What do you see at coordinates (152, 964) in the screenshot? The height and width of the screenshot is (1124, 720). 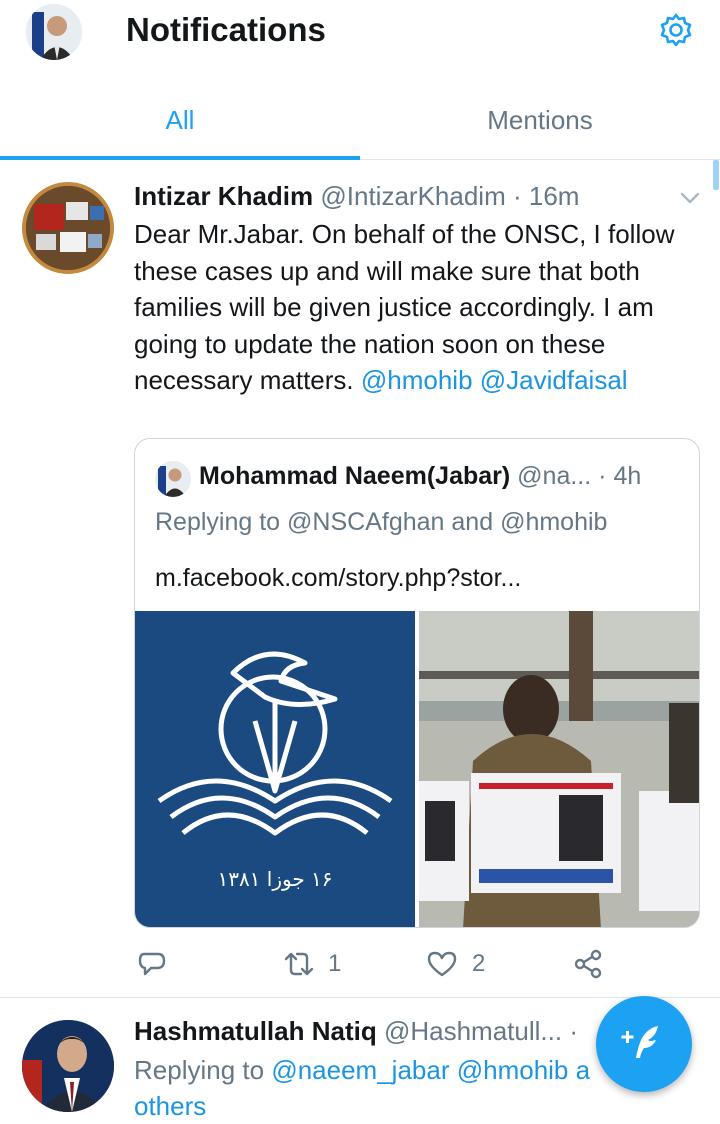 I see `reply-icon` at bounding box center [152, 964].